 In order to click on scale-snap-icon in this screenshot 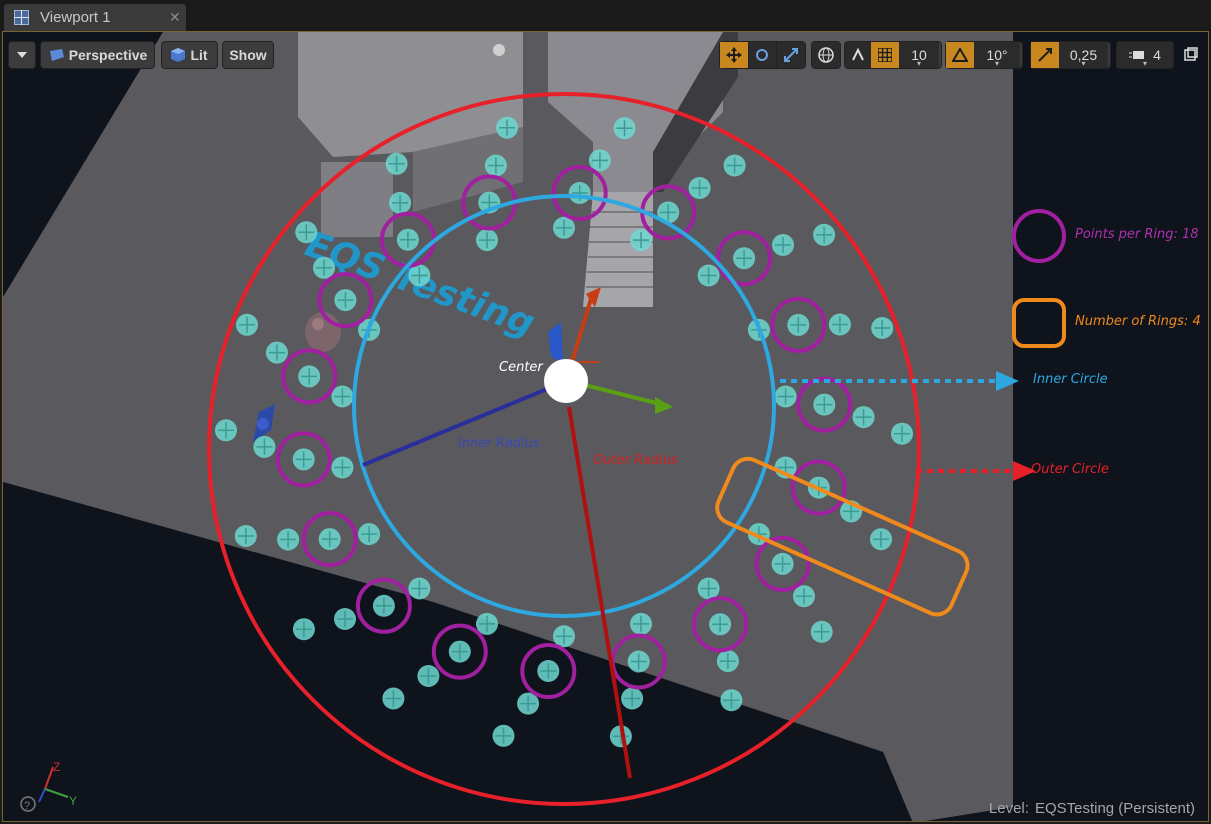, I will do `click(1045, 55)`.